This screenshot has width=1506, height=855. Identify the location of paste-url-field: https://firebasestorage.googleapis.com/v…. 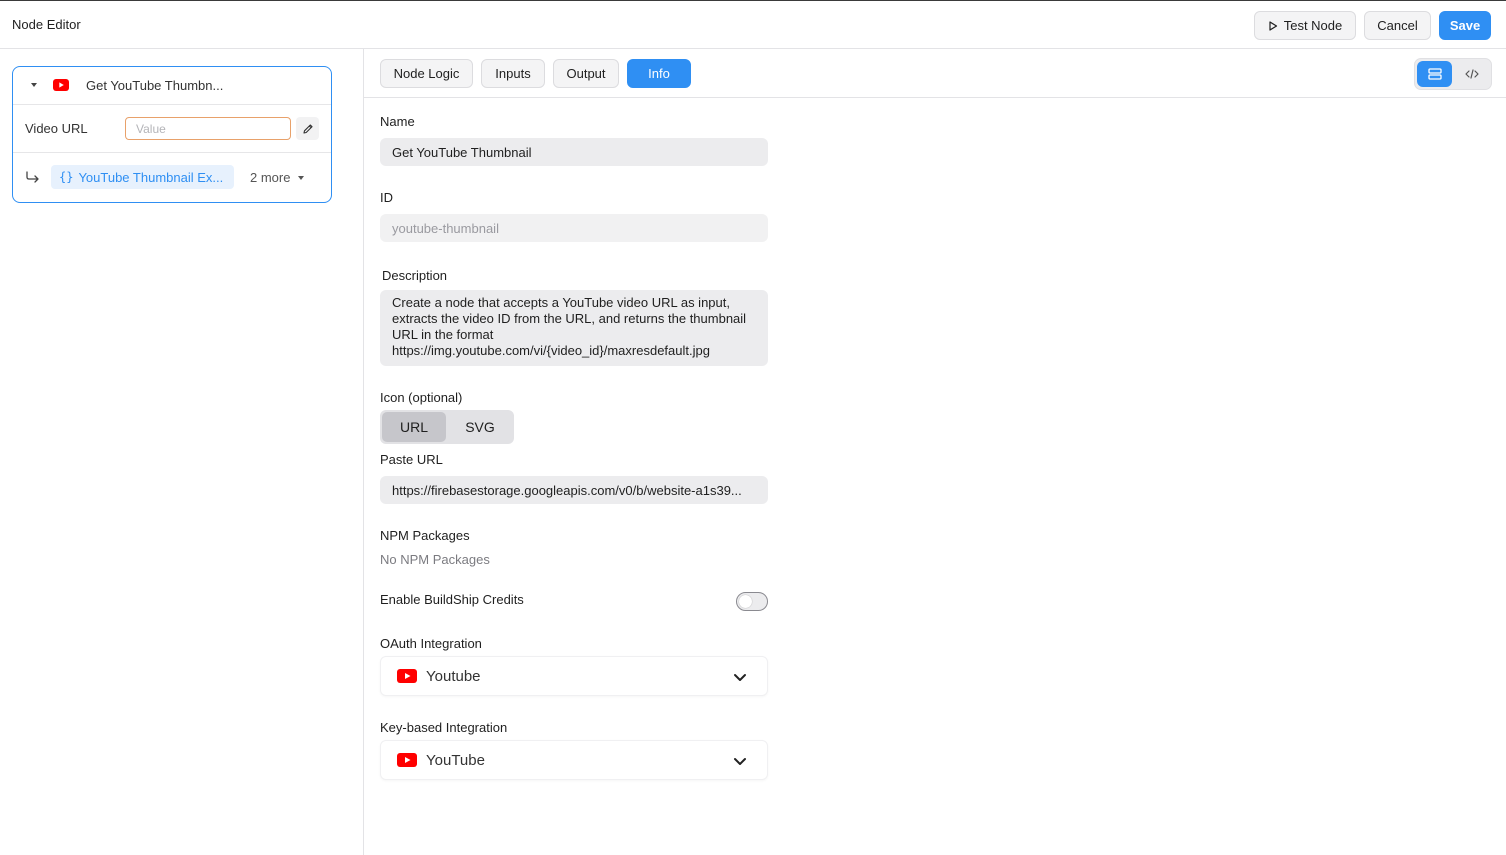
(574, 490).